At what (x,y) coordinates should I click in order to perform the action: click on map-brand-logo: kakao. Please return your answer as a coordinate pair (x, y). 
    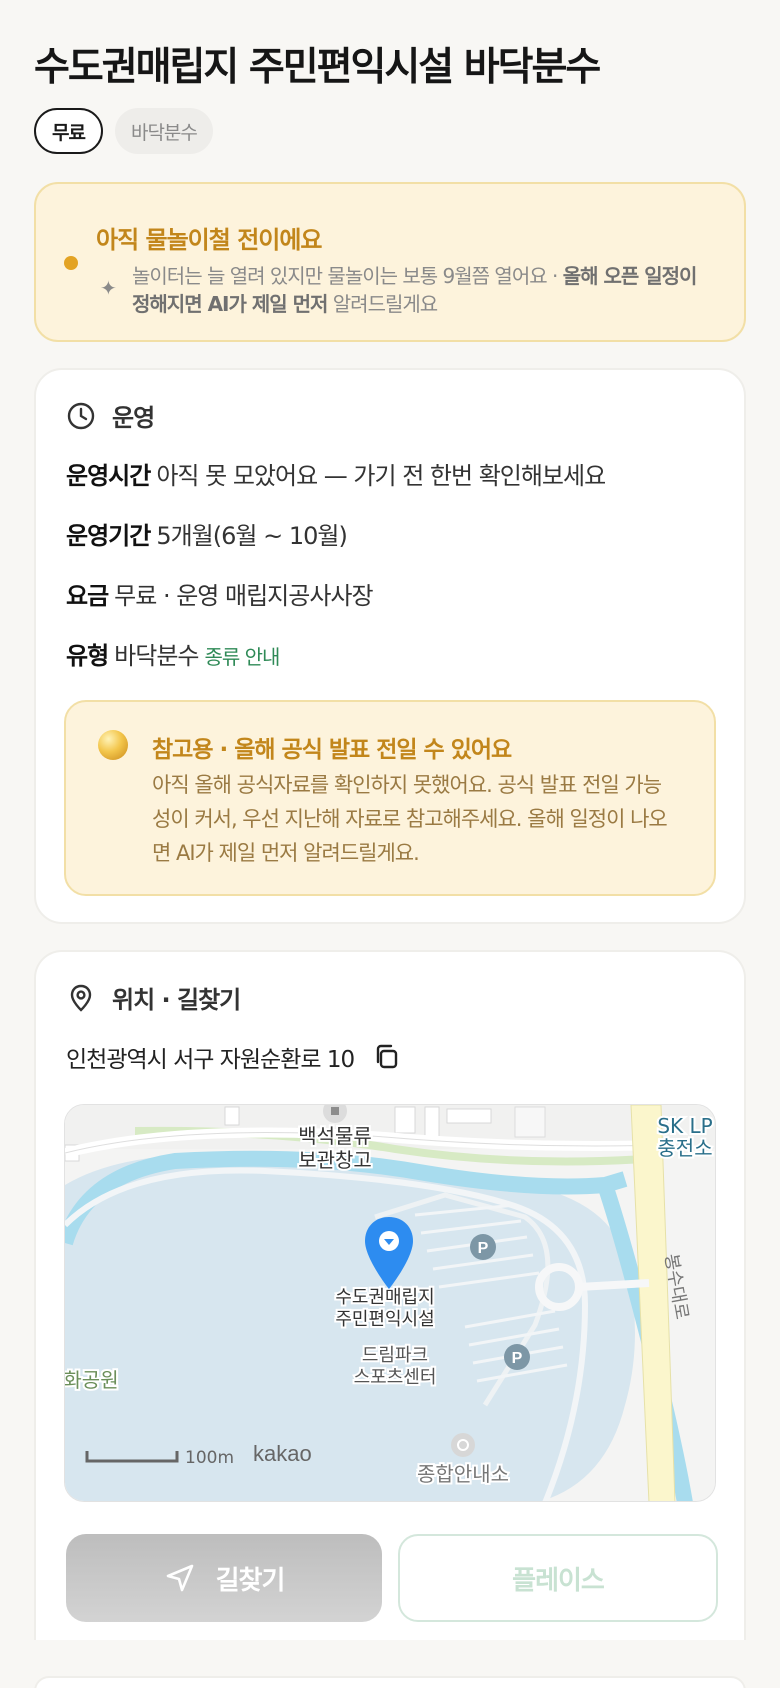
    Looking at the image, I should click on (282, 1453).